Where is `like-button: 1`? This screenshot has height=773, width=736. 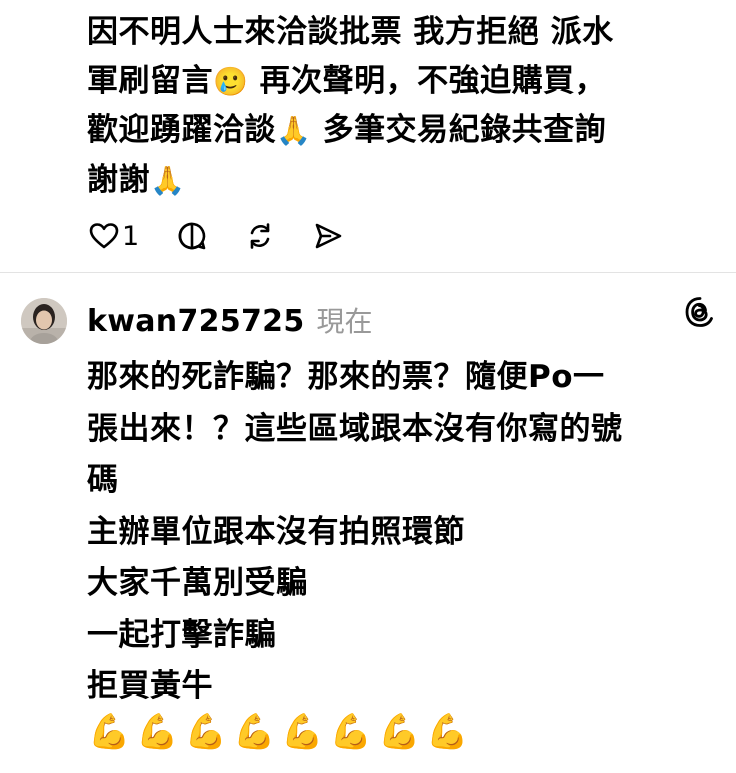 like-button: 1 is located at coordinates (114, 236).